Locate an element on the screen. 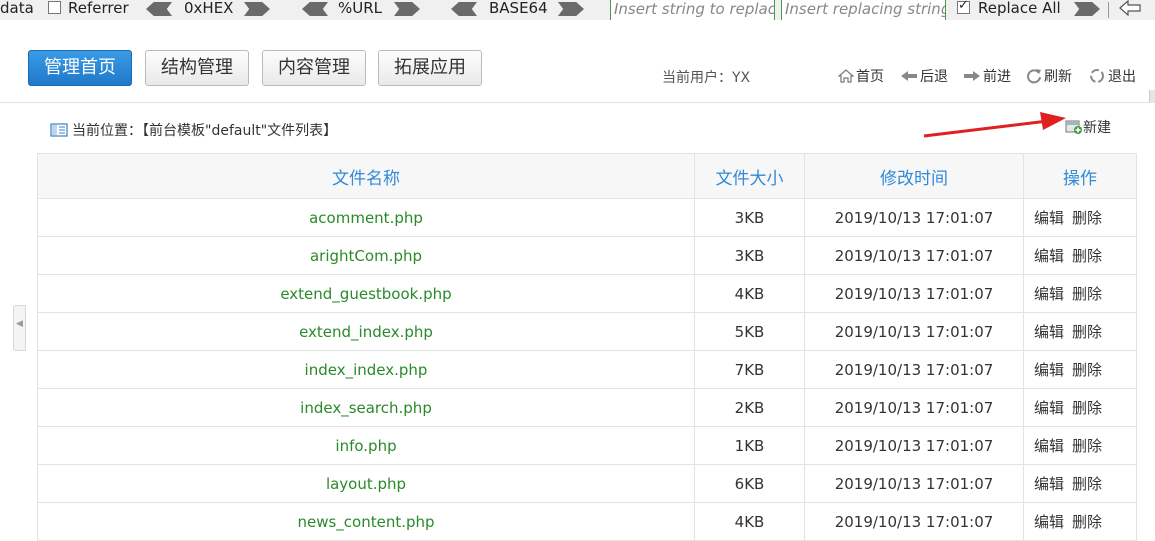 Image resolution: width=1155 pixels, height=541 pixels. refresh-link: 刷新 is located at coordinates (1049, 76).